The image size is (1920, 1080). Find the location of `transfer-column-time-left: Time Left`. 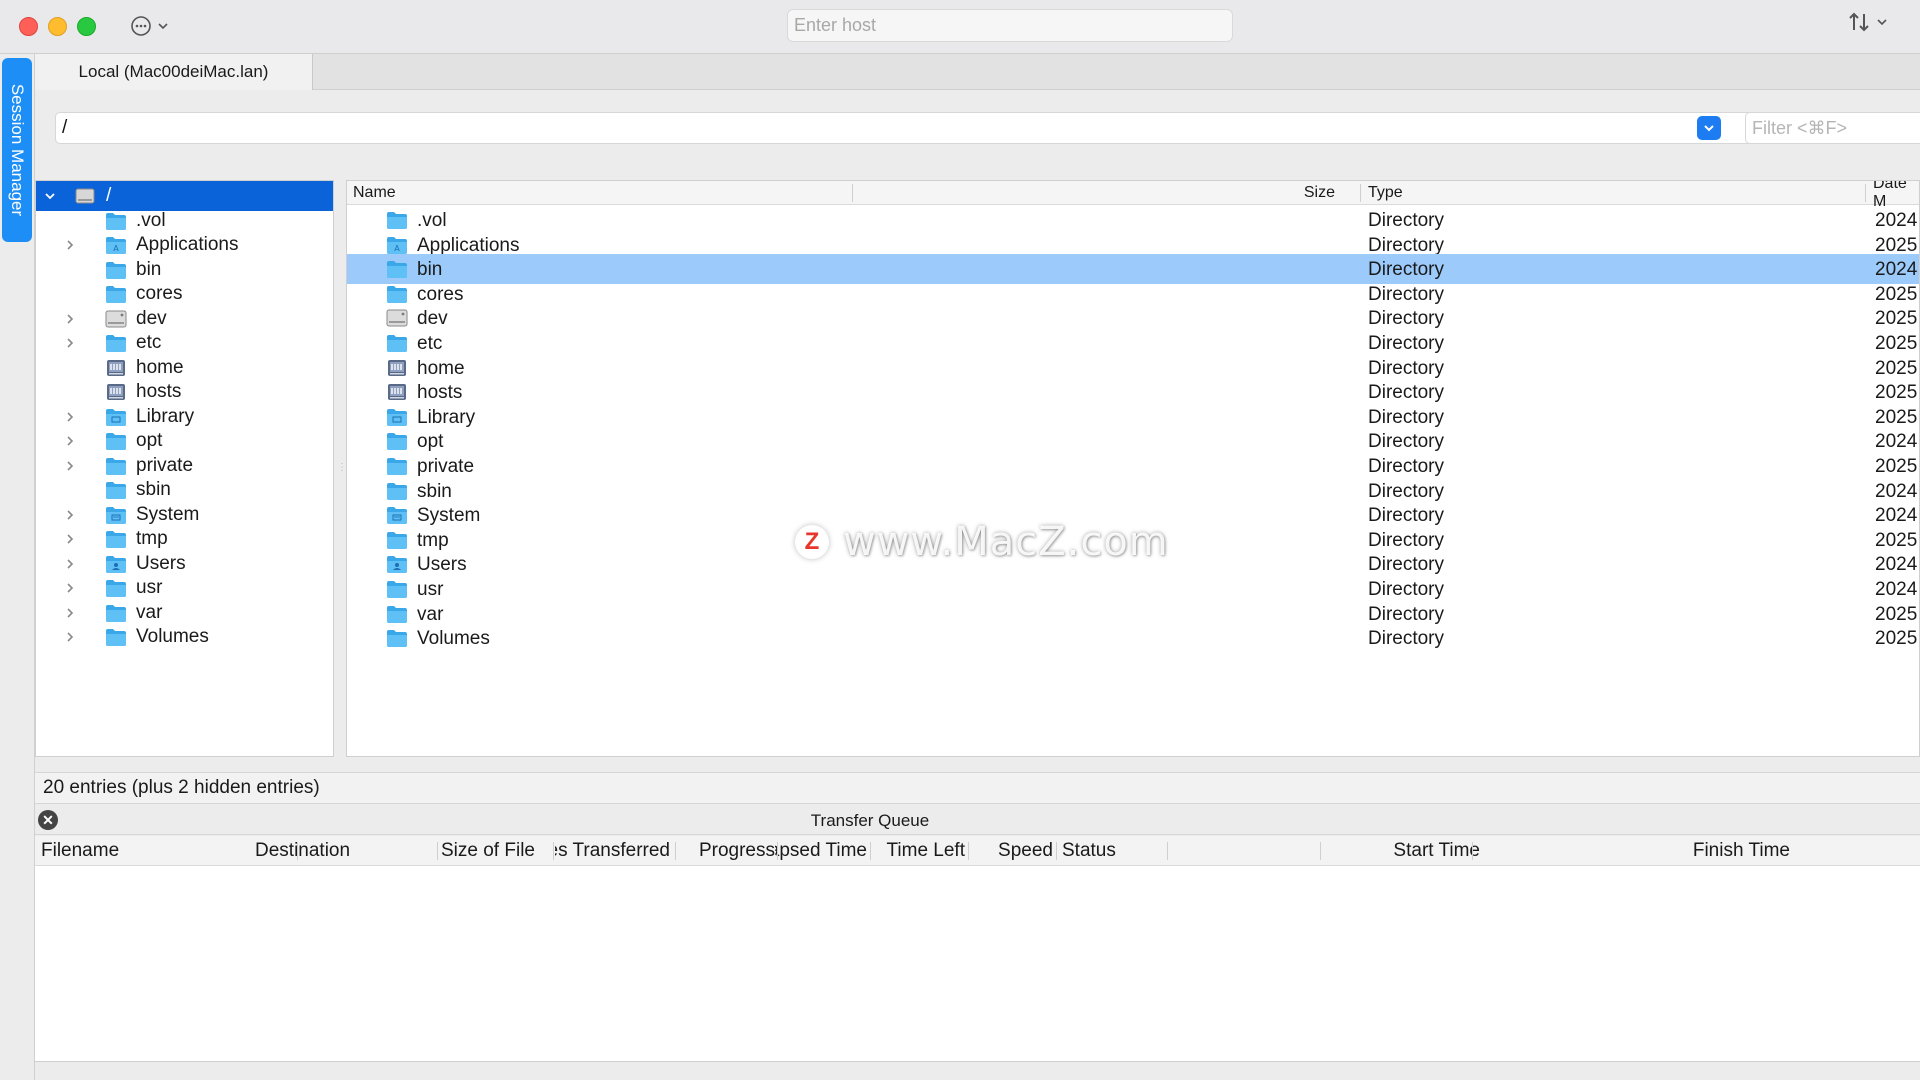

transfer-column-time-left: Time Left is located at coordinates (918, 851).